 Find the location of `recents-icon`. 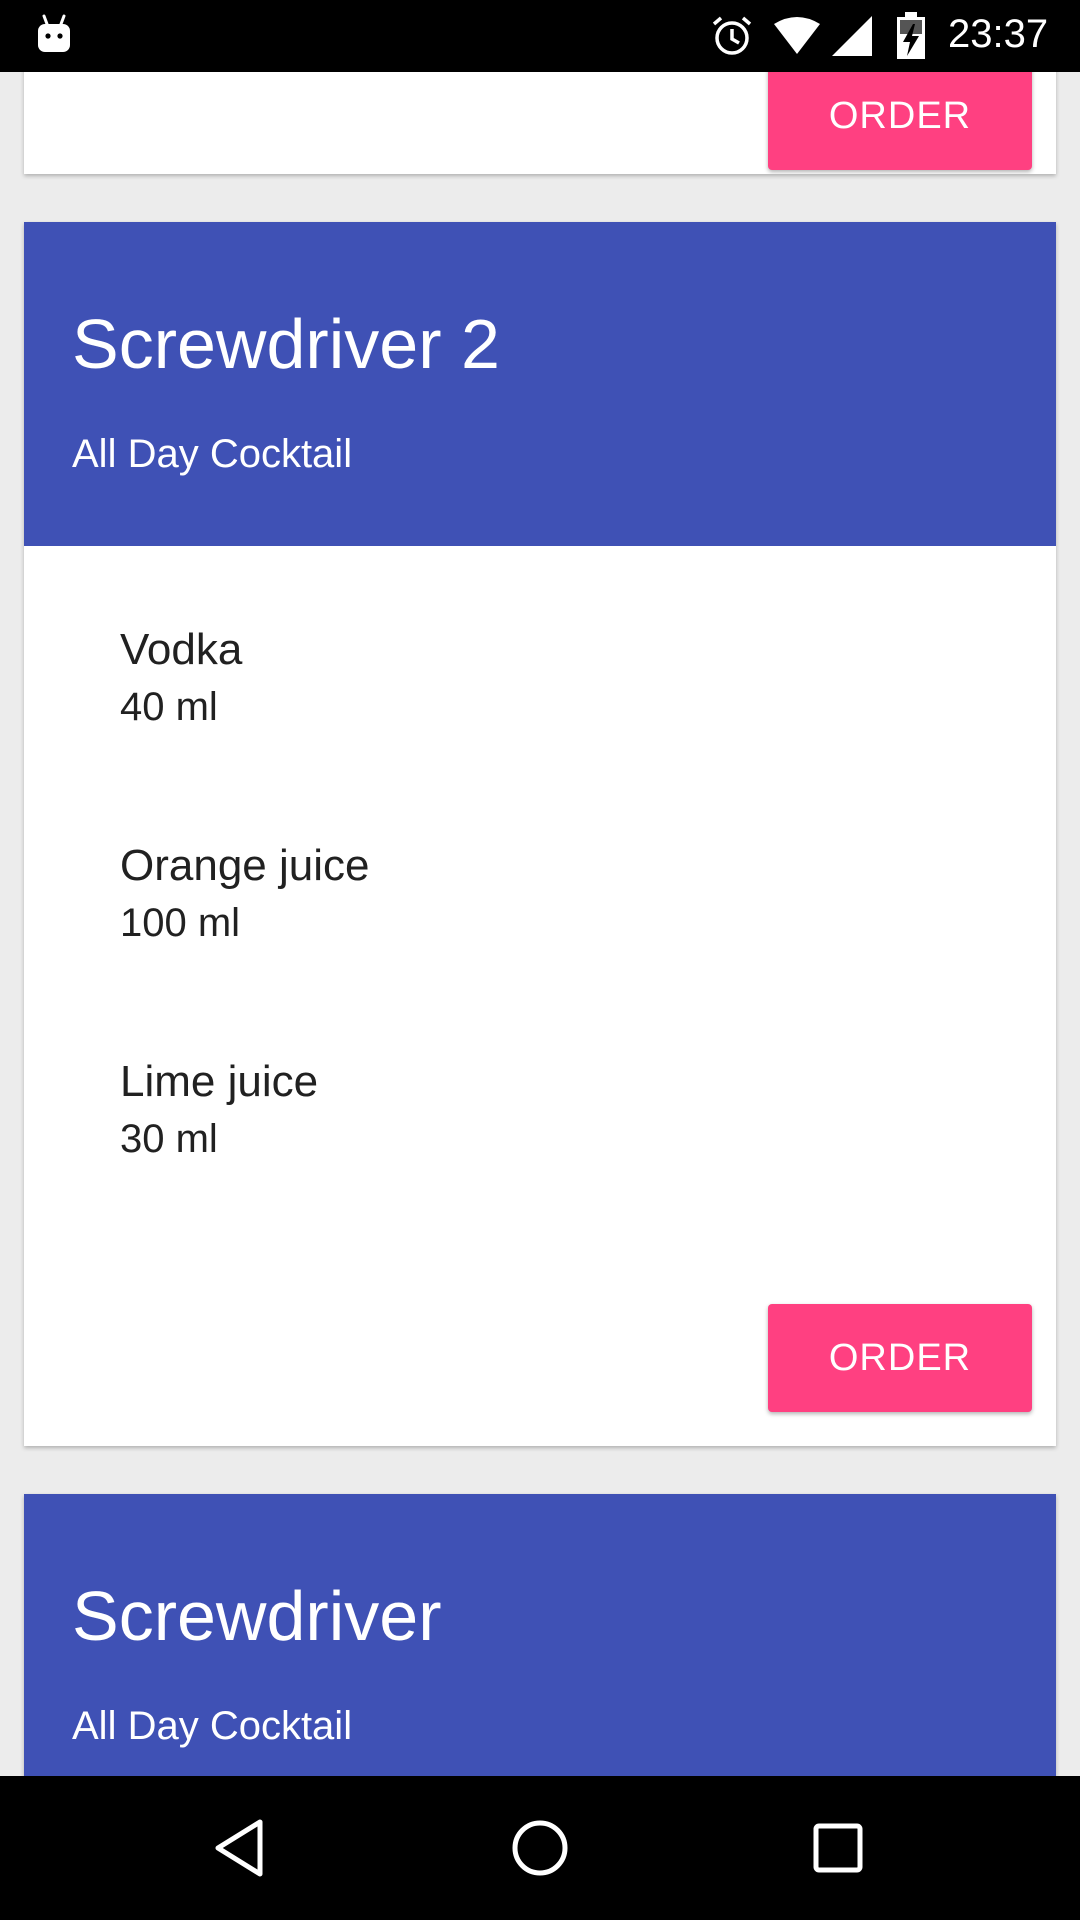

recents-icon is located at coordinates (838, 1848).